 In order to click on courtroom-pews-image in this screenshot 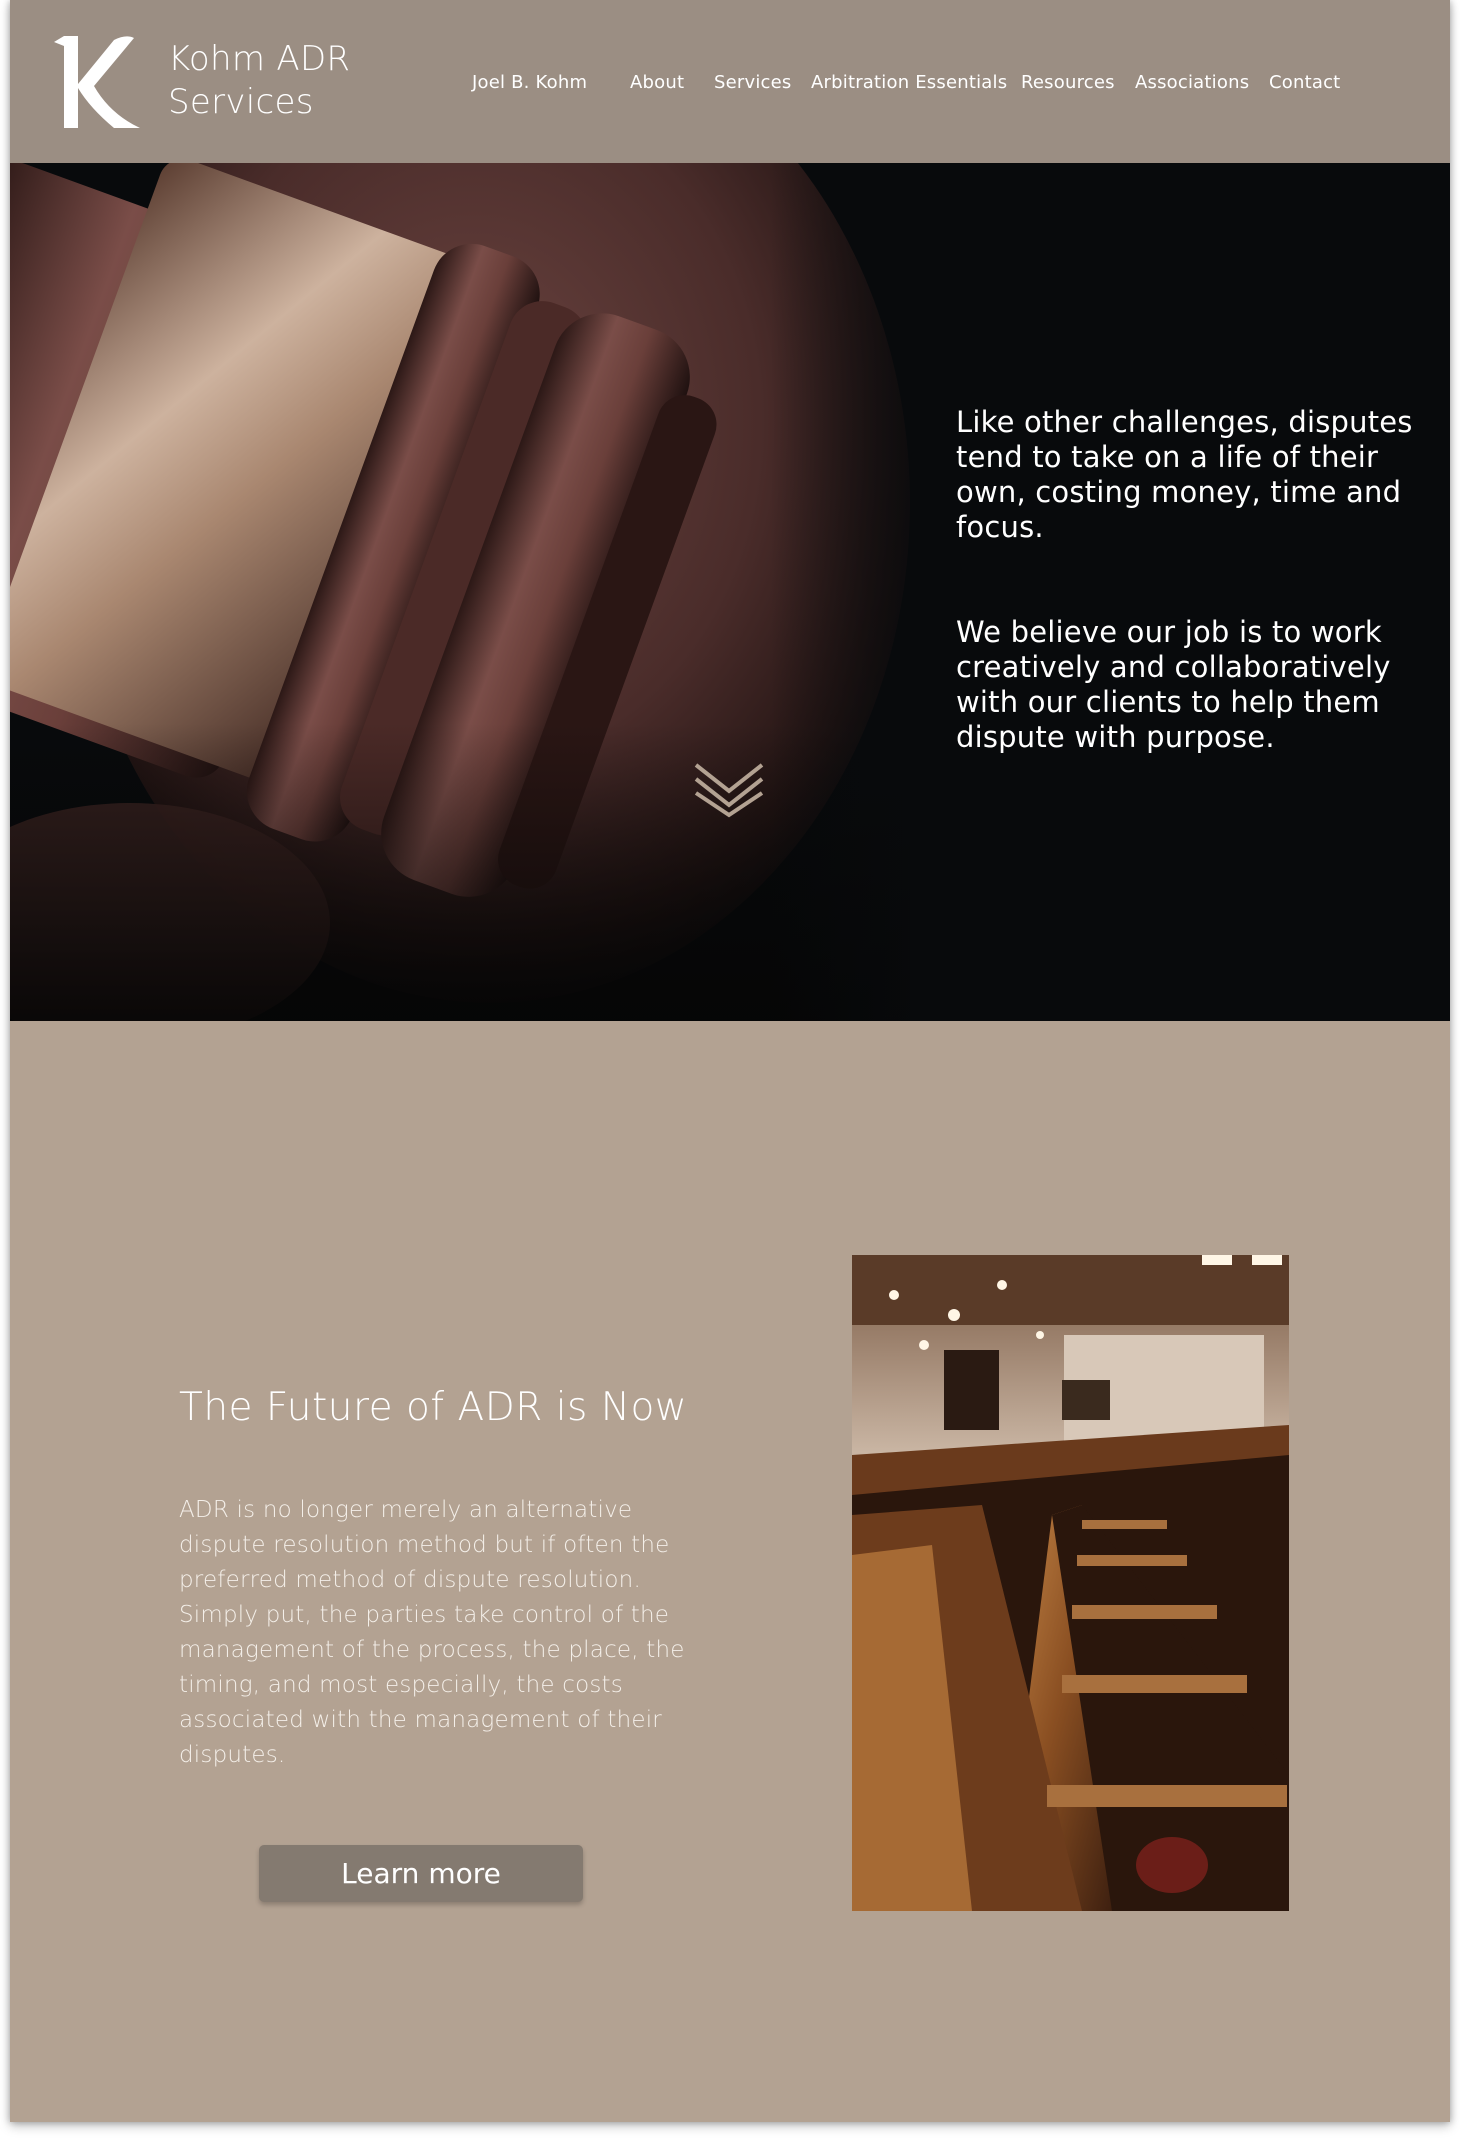, I will do `click(1070, 1583)`.